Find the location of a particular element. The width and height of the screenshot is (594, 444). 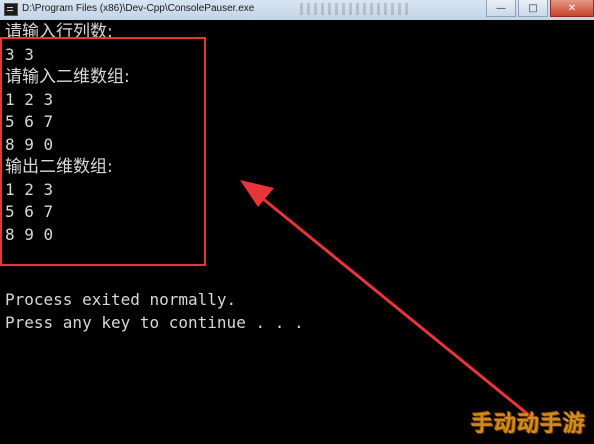

maximize-button: □ is located at coordinates (533, 8).